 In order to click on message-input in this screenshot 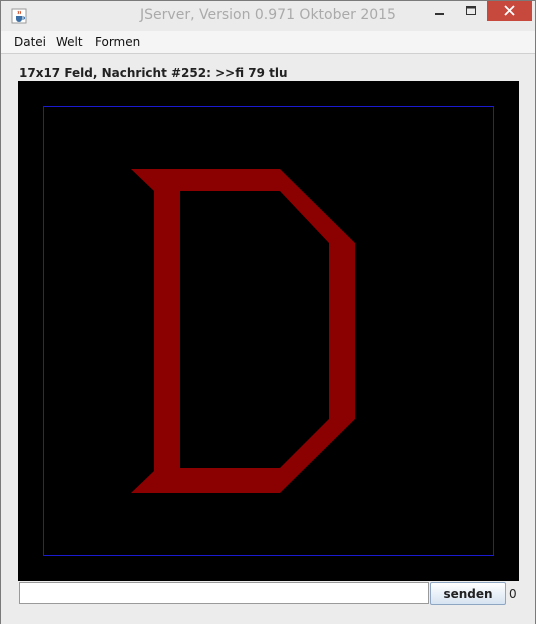, I will do `click(224, 593)`.